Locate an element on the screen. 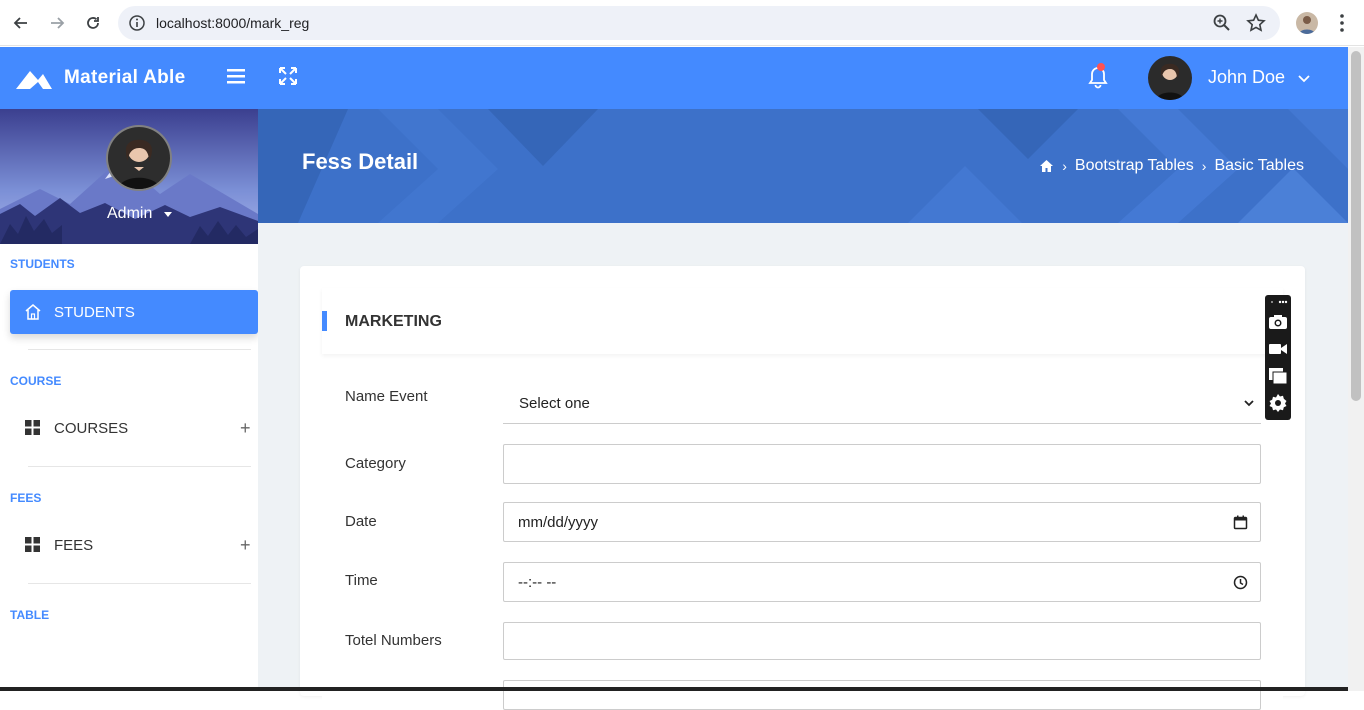  forward-arrow-icon is located at coordinates (58, 23).